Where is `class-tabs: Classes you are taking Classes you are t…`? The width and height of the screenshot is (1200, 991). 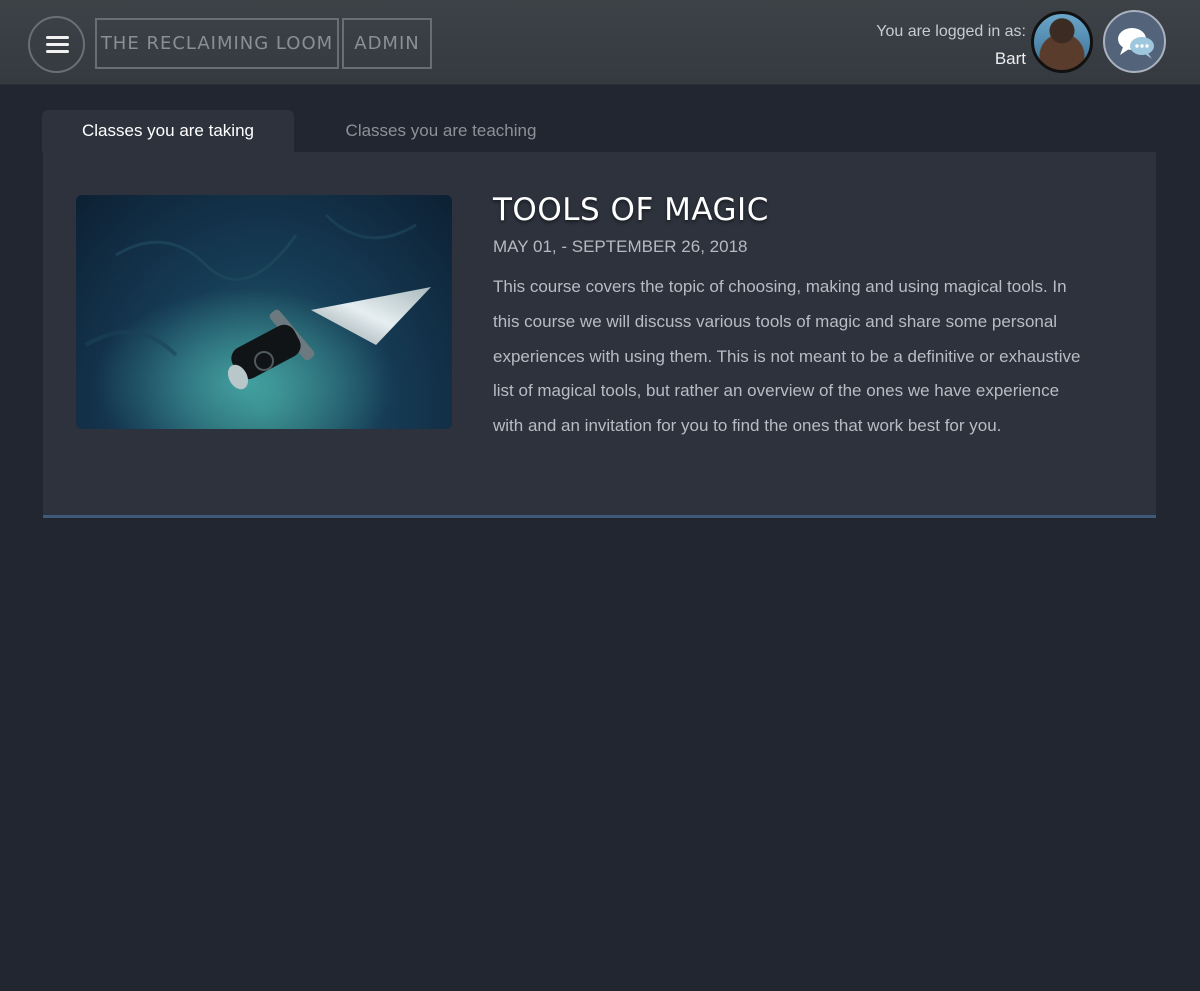 class-tabs: Classes you are taking Classes you are t… is located at coordinates (599, 131).